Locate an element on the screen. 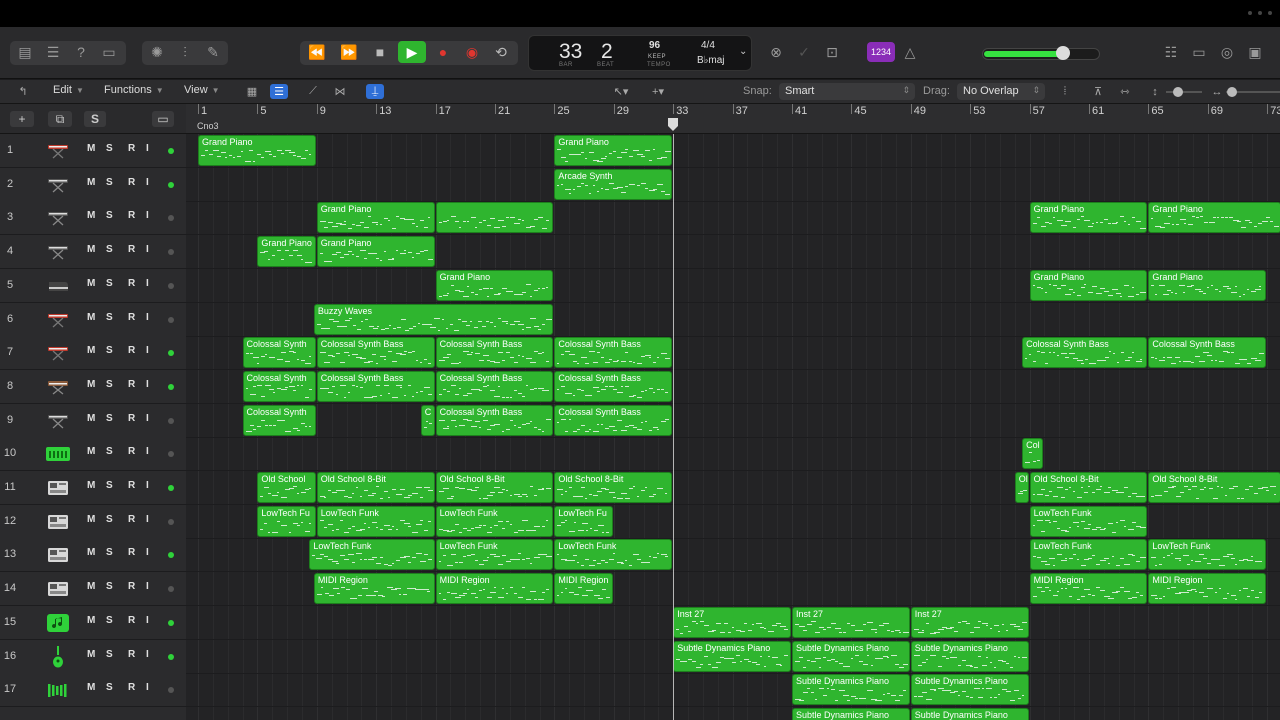  keyboard-stand-icon is located at coordinates (58, 252).